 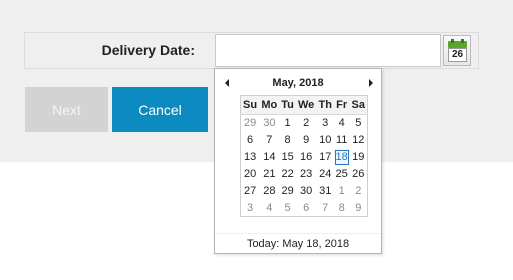 I want to click on calendar-day: 10, so click(x=325, y=140).